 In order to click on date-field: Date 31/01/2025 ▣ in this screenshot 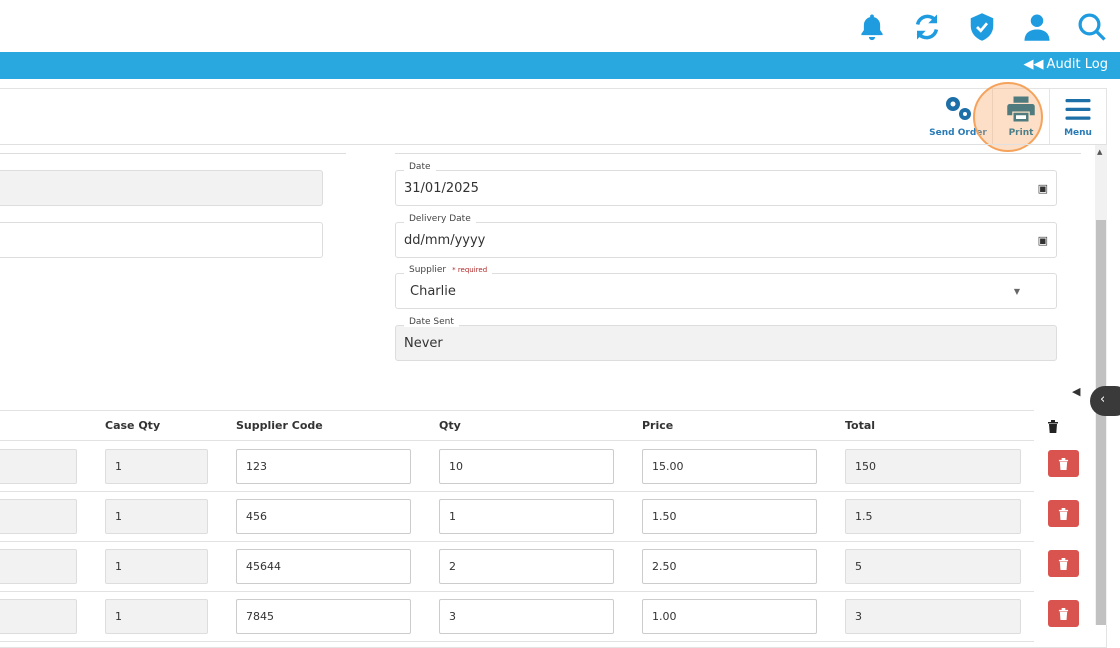, I will do `click(726, 184)`.